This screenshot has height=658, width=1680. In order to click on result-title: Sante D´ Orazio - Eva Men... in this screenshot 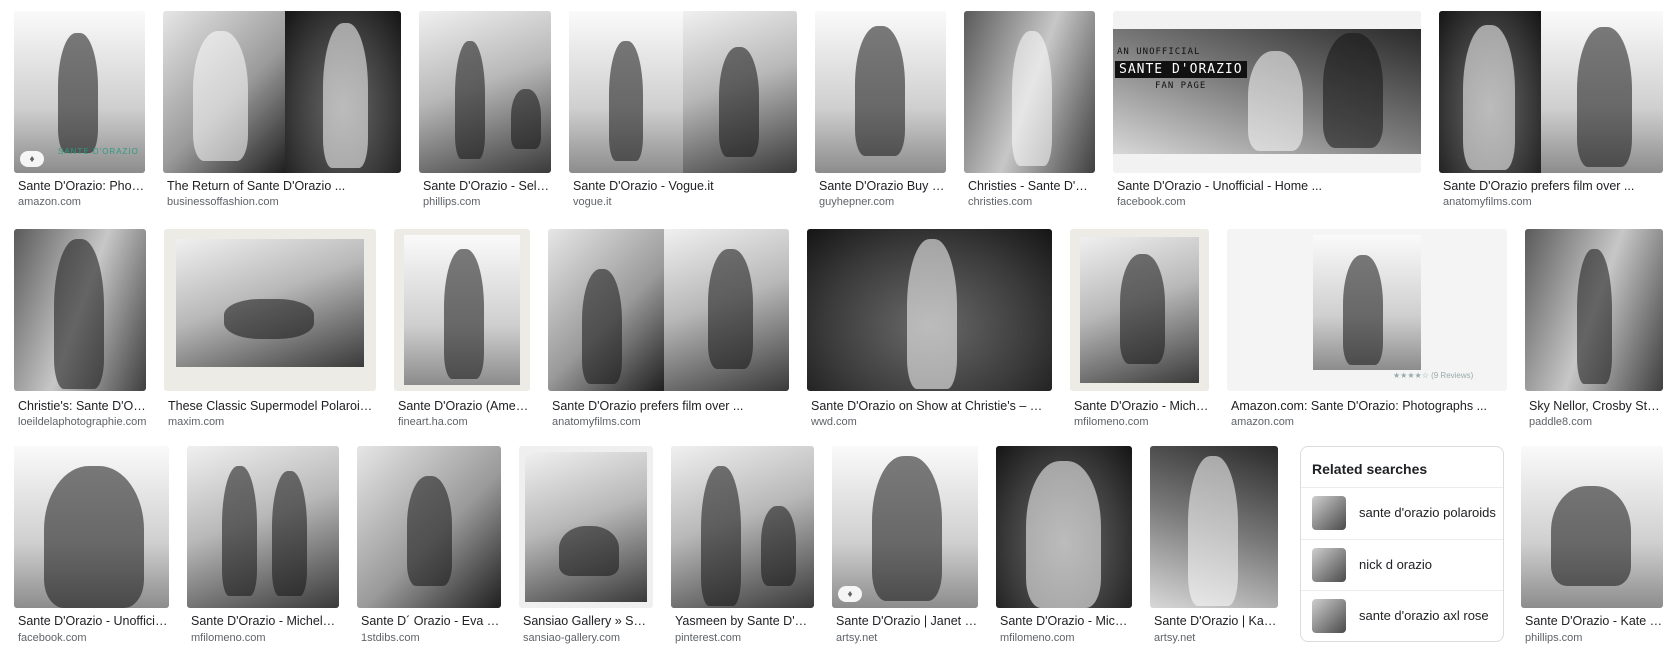, I will do `click(431, 621)`.